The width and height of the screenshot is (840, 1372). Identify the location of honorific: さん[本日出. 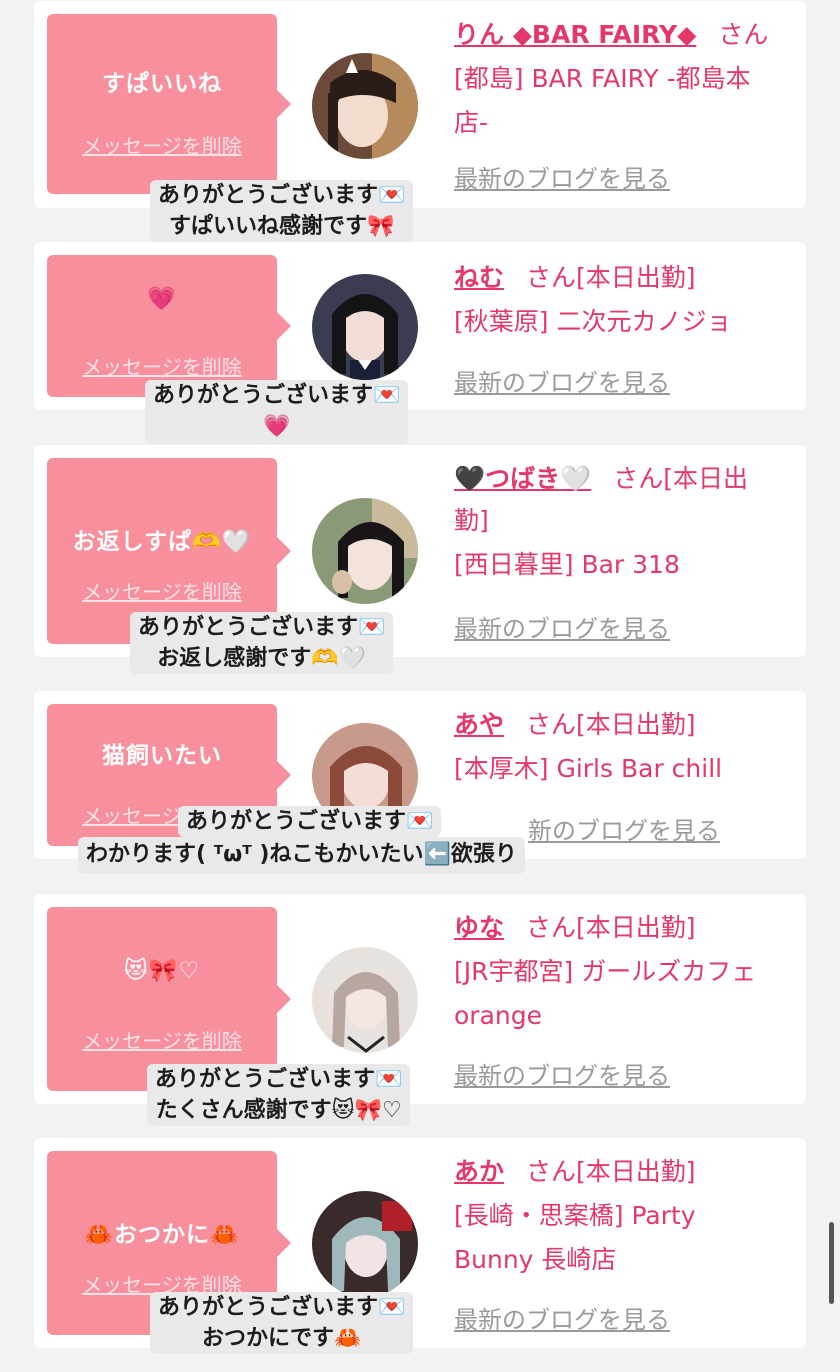
(681, 478).